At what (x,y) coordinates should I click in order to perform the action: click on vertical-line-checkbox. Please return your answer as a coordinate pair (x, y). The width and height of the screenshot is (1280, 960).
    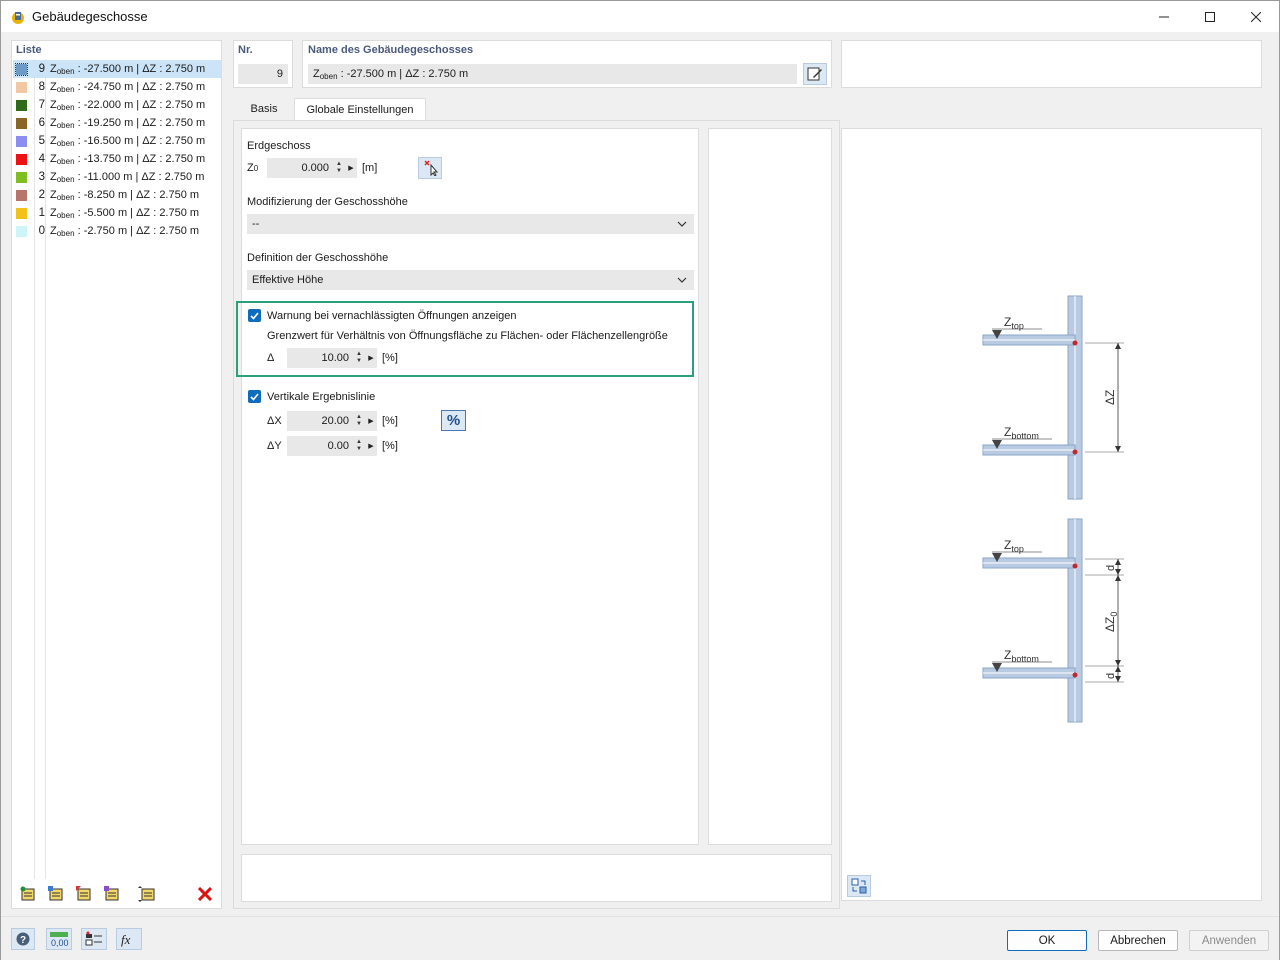
    Looking at the image, I should click on (254, 396).